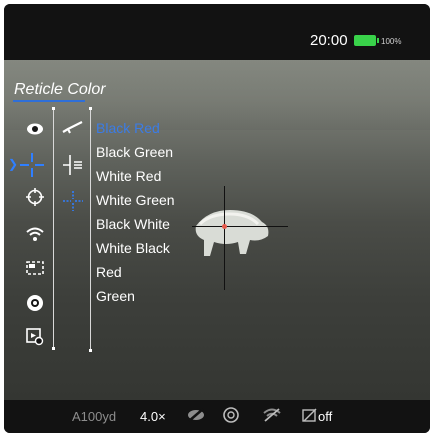  What do you see at coordinates (35, 199) in the screenshot?
I see `target-icon` at bounding box center [35, 199].